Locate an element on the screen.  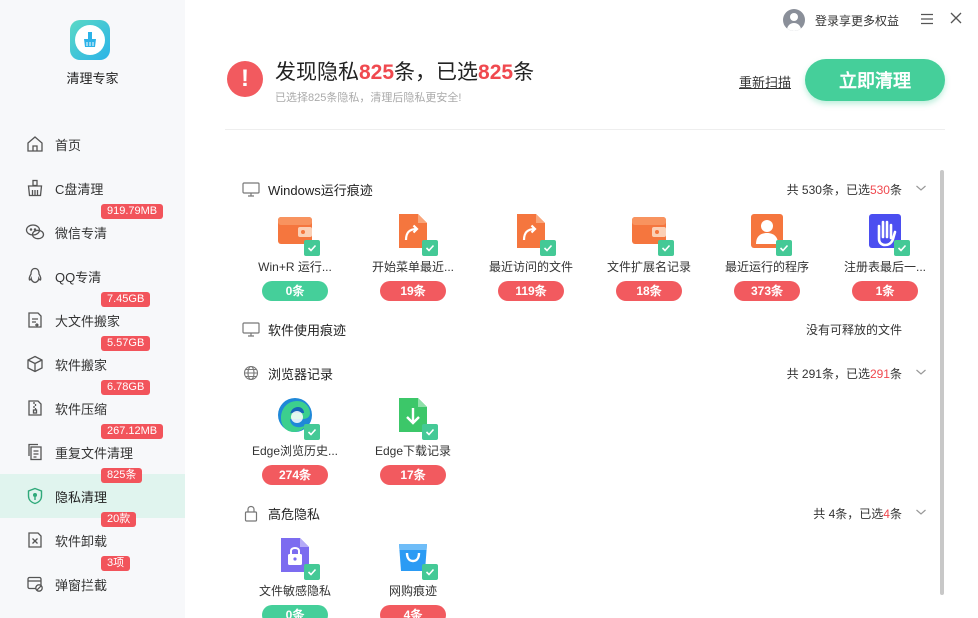
sidebar-item-label: 弹窗拦截 is located at coordinates (81, 585).